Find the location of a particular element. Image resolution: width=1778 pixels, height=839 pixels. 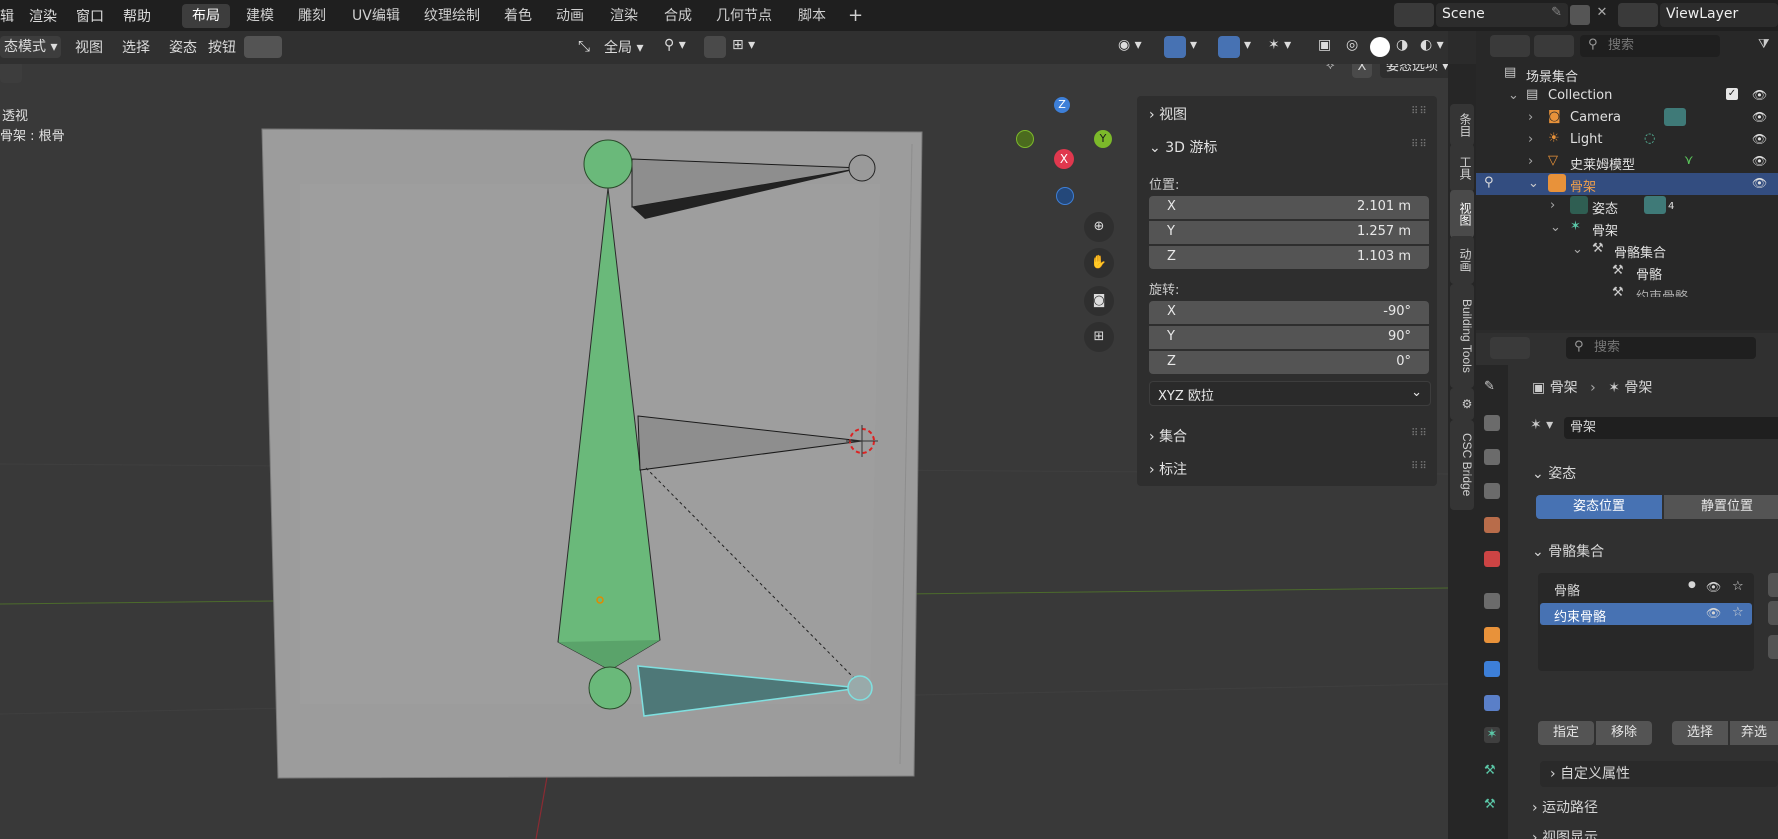

pose-section-header: ⌄ 姿态 is located at coordinates (1554, 473).